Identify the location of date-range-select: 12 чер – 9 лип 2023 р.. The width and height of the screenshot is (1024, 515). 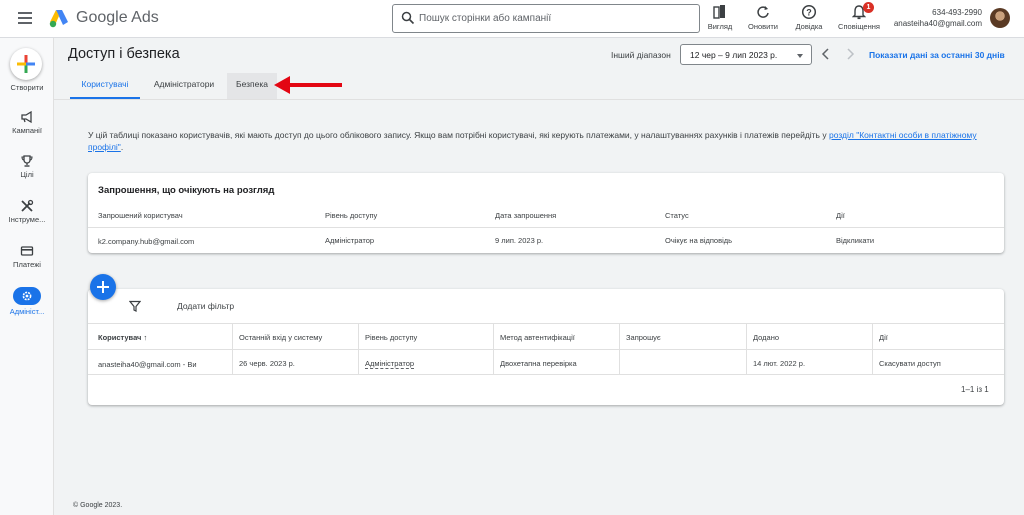
(746, 54).